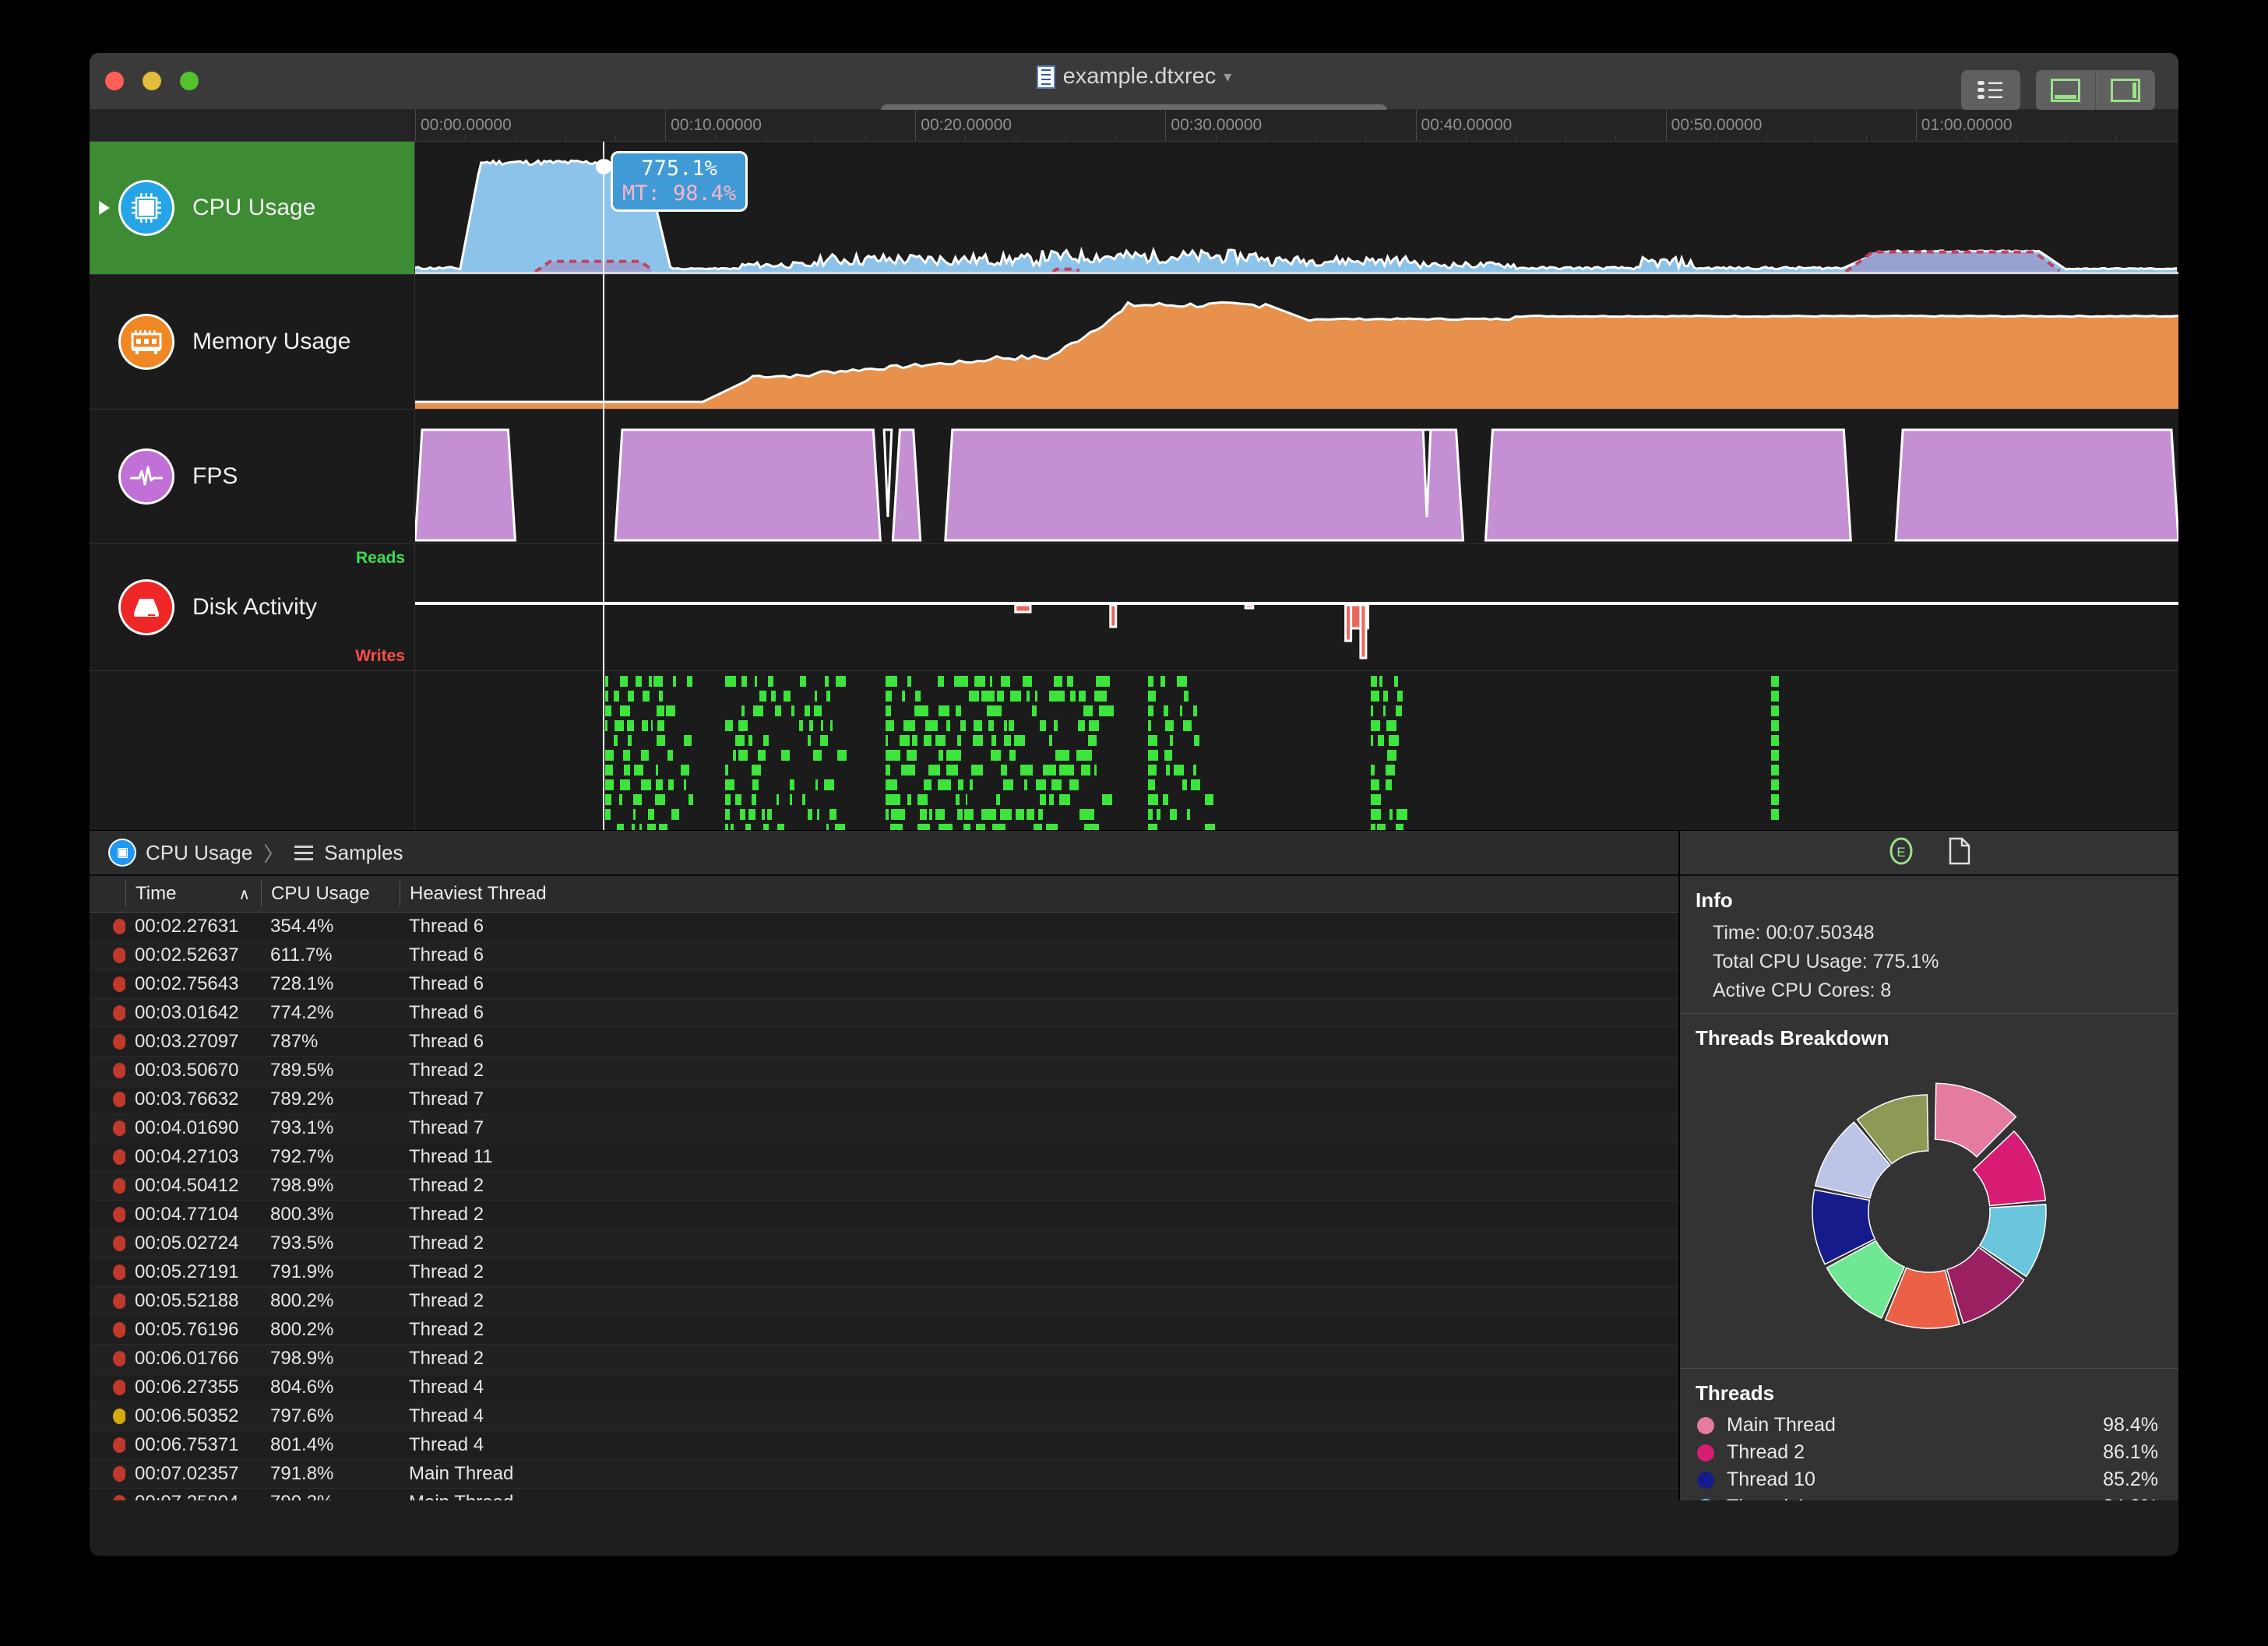 This screenshot has height=1646, width=2268. I want to click on breadcrumb-root: CPU Usage, so click(199, 853).